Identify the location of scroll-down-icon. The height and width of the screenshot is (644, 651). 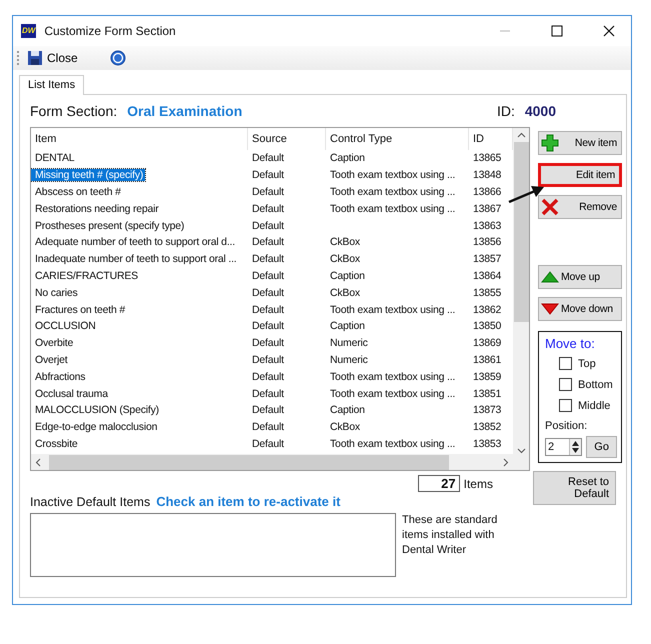
(521, 451).